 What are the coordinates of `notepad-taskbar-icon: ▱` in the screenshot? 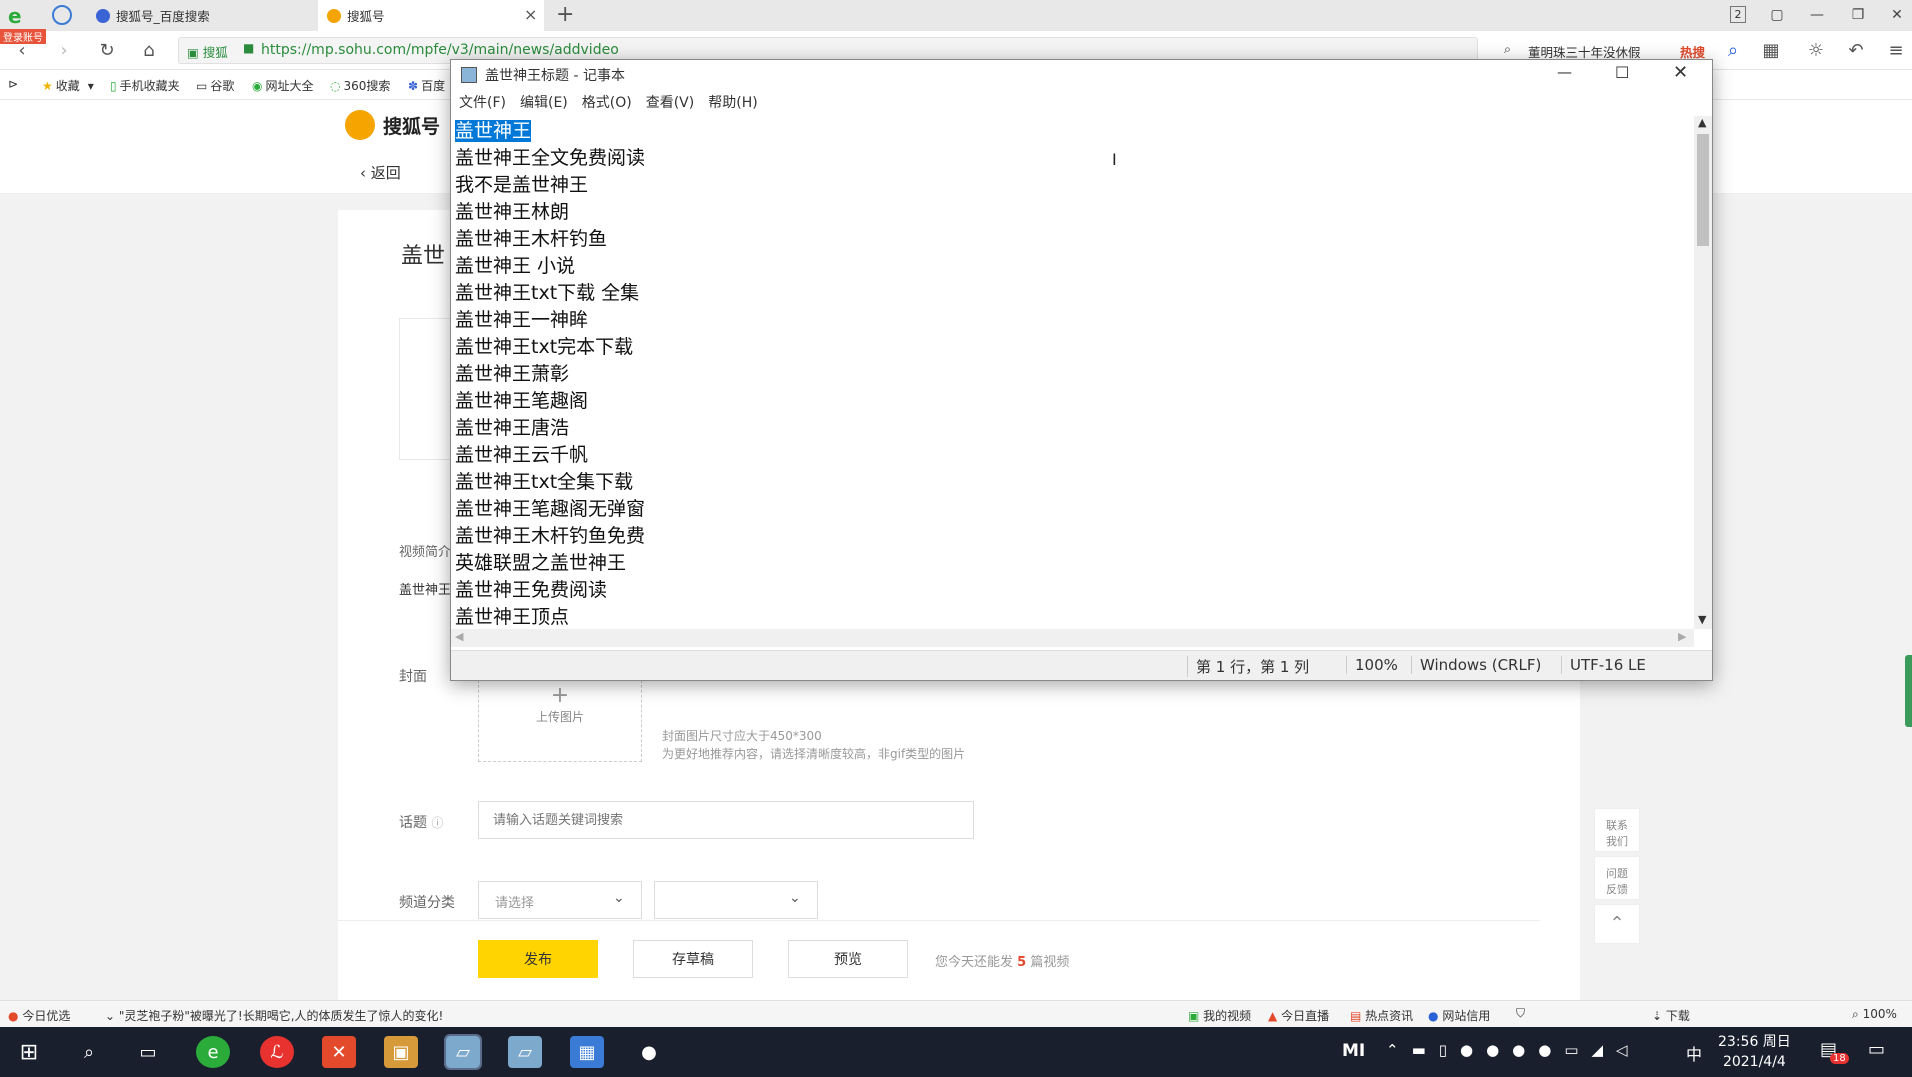 It's located at (463, 1052).